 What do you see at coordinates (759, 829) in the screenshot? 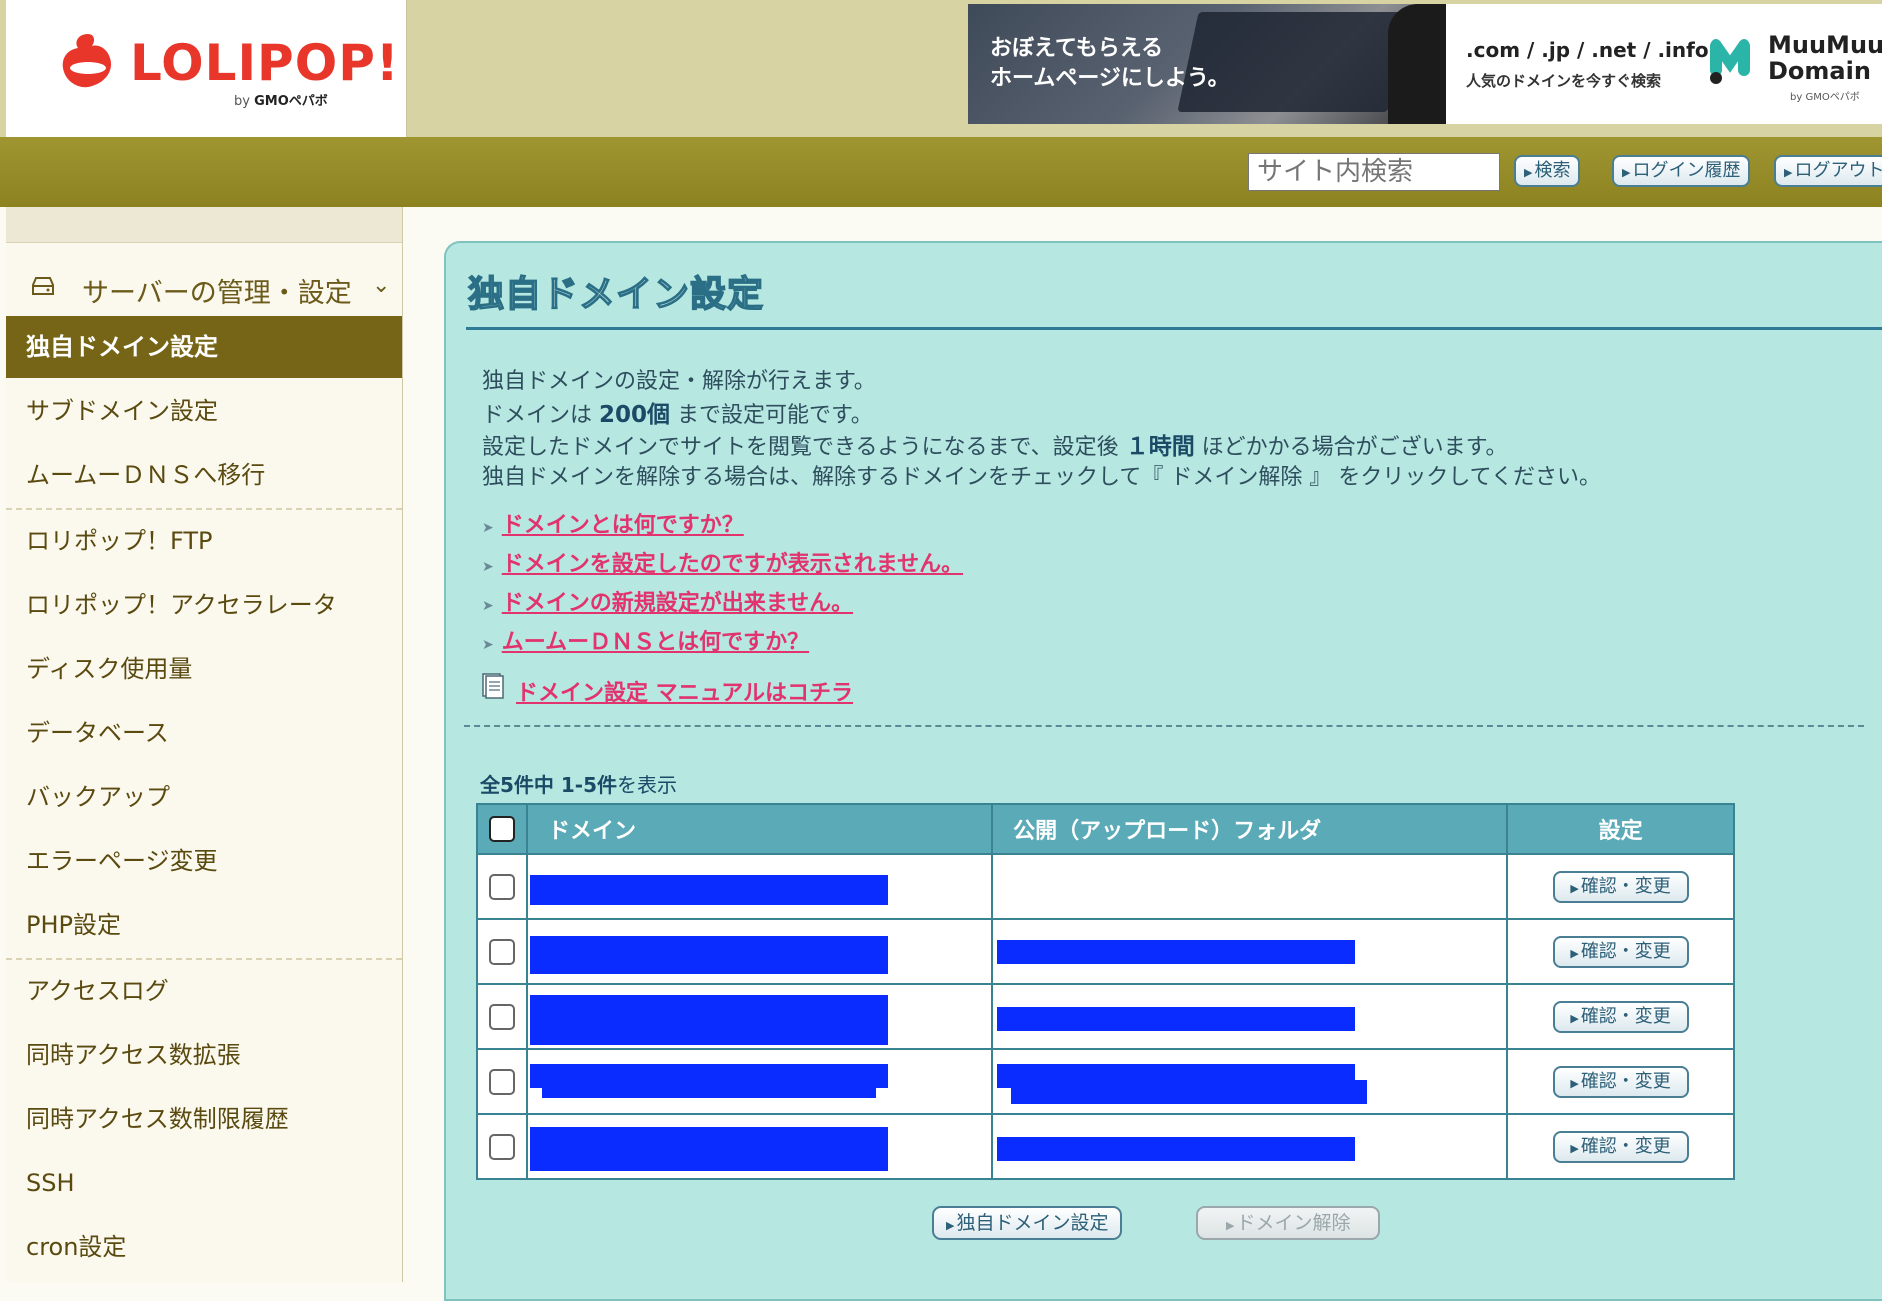
I see `column-header-domain: ドメイン` at bounding box center [759, 829].